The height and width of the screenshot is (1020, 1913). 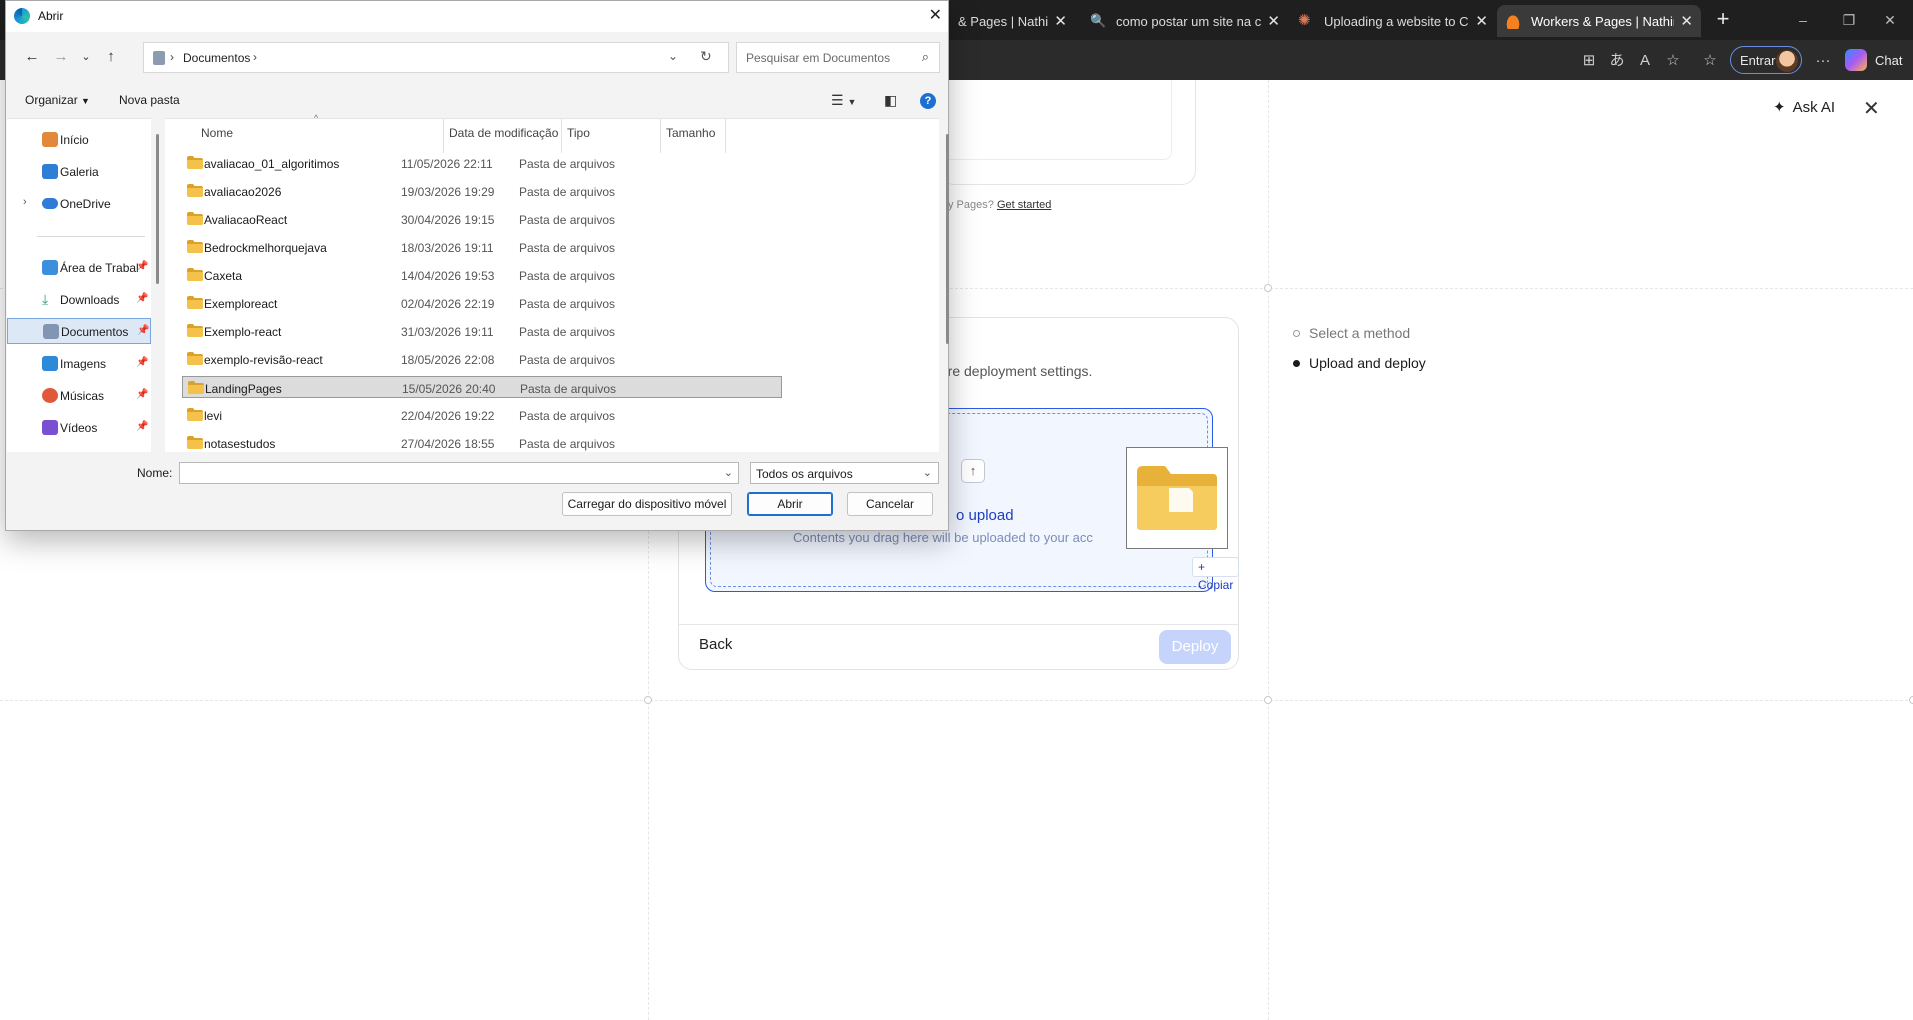 I want to click on folder-icon, so click(x=195, y=274).